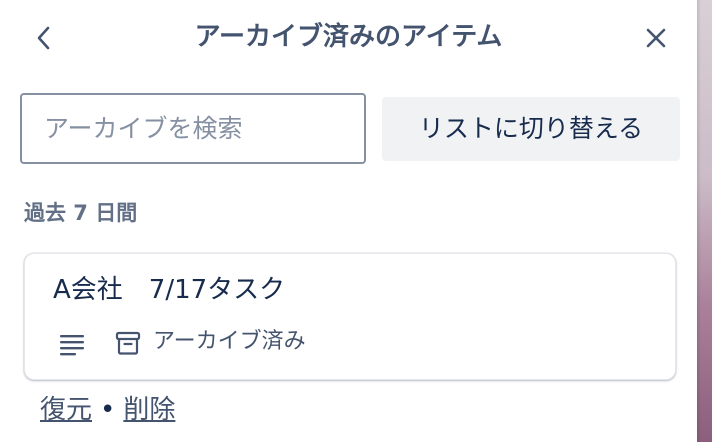  I want to click on archive-search-input, so click(193, 128).